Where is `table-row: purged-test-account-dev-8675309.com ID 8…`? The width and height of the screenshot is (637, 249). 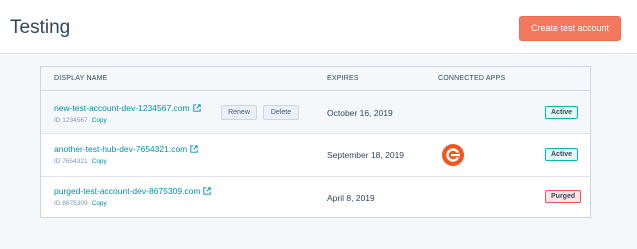
table-row: purged-test-account-dev-8675309.com ID 8… is located at coordinates (315, 197).